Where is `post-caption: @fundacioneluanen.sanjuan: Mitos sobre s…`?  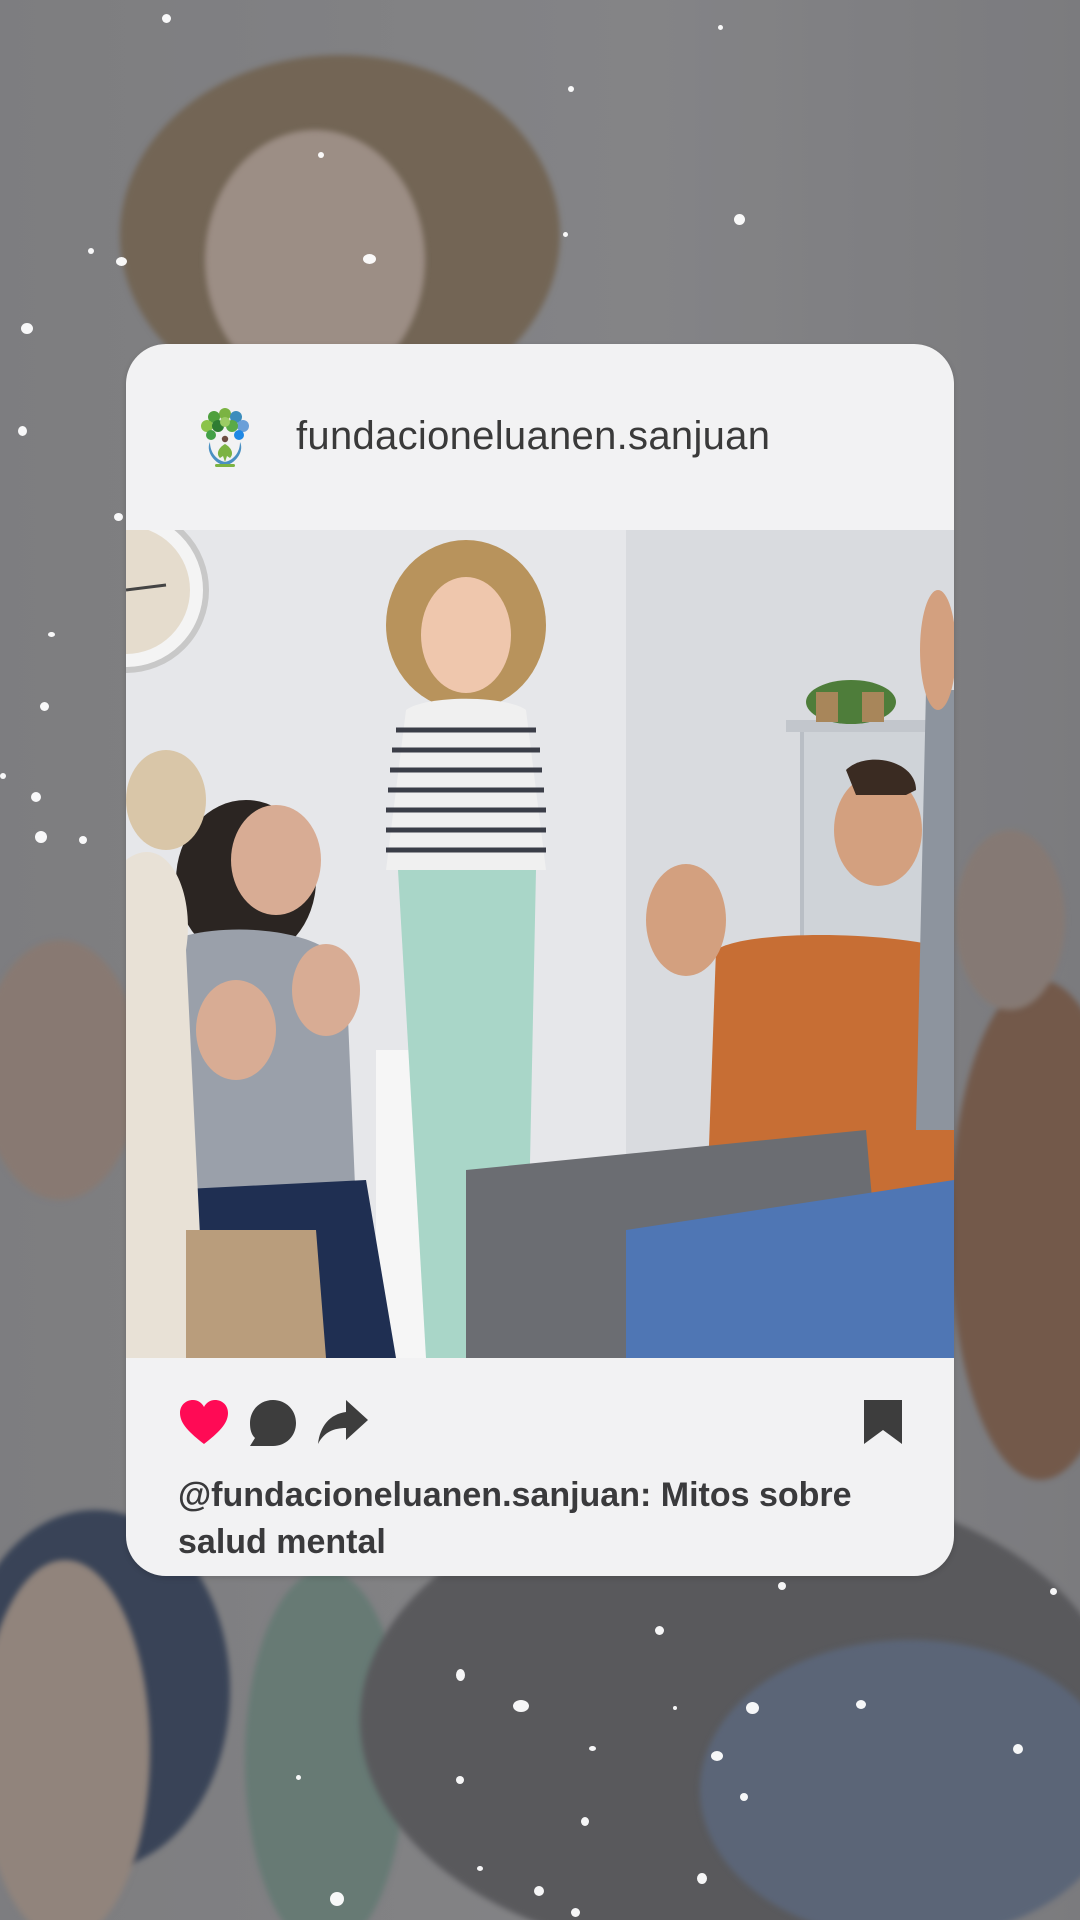 post-caption: @fundacioneluanen.sanjuan: Mitos sobre s… is located at coordinates (515, 1518).